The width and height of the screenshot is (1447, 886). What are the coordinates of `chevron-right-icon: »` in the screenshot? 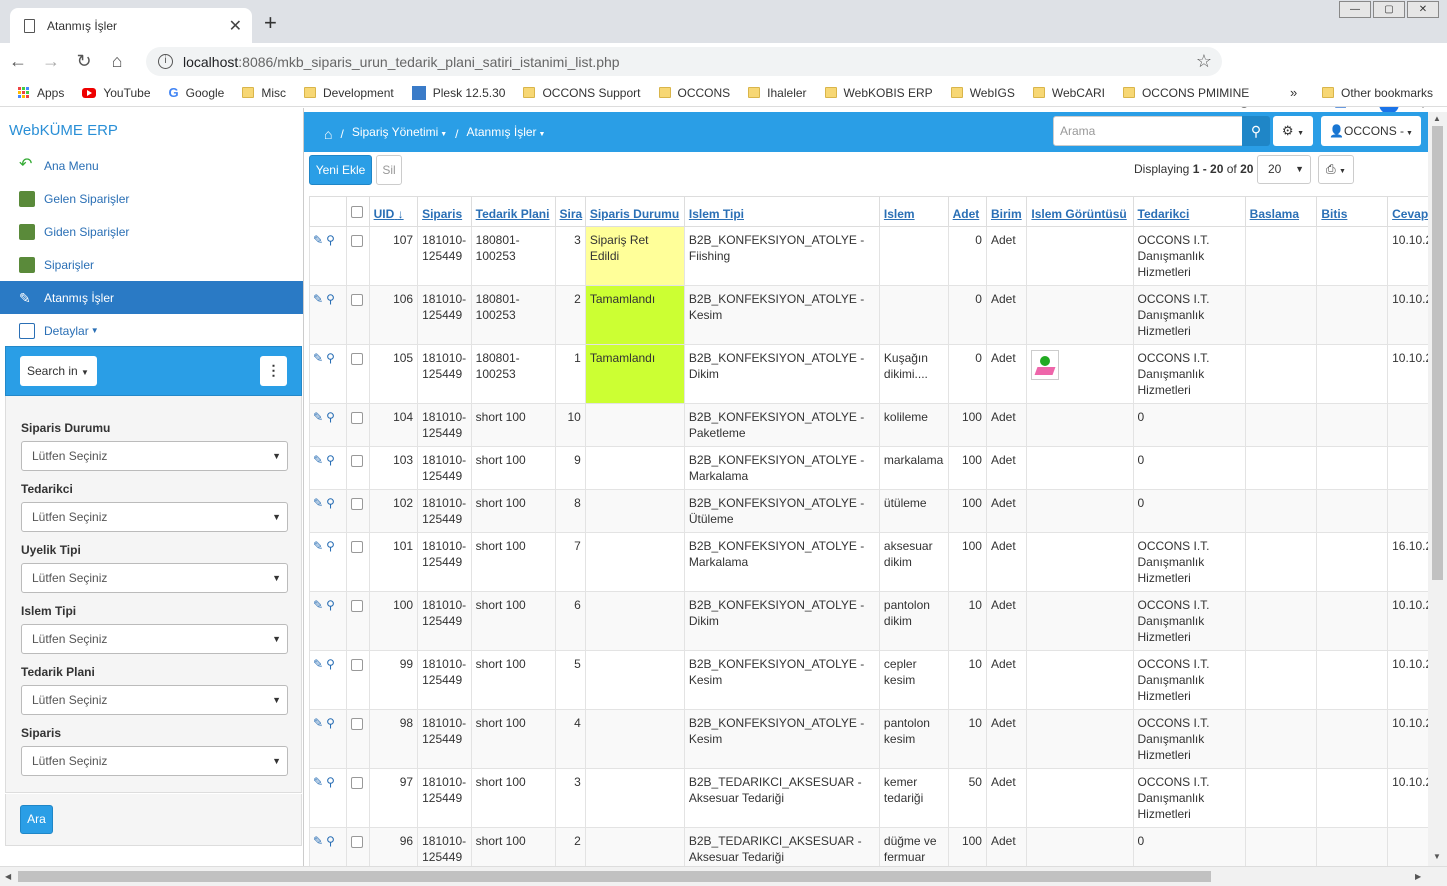 It's located at (1293, 92).